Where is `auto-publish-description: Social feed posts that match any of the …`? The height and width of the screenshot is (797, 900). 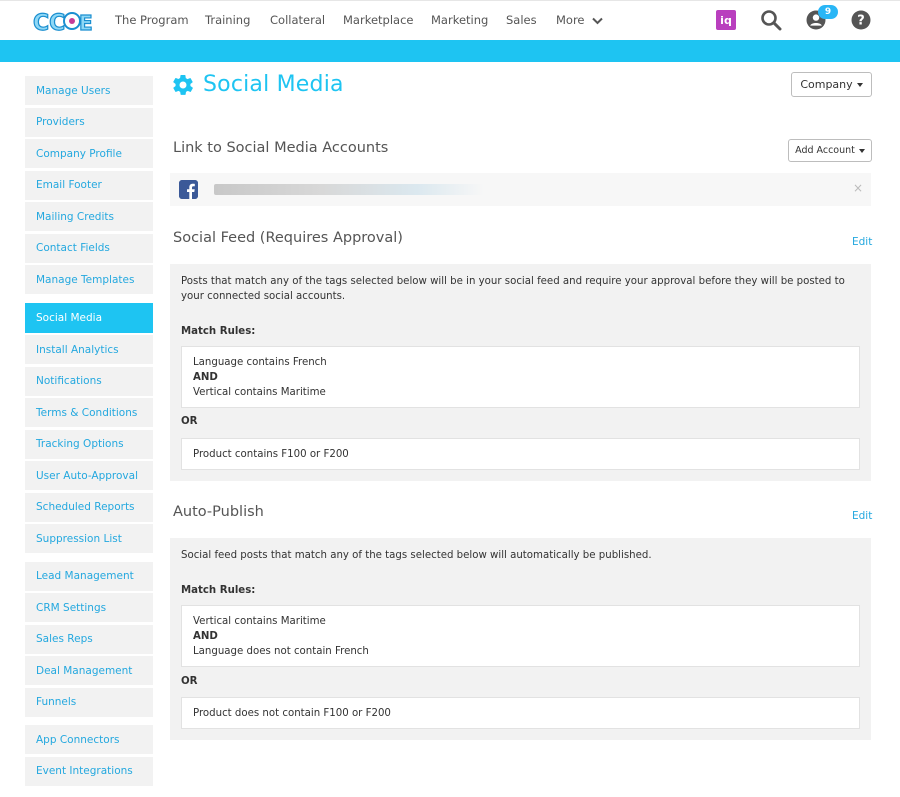
auto-publish-description: Social feed posts that match any of the … is located at coordinates (416, 555).